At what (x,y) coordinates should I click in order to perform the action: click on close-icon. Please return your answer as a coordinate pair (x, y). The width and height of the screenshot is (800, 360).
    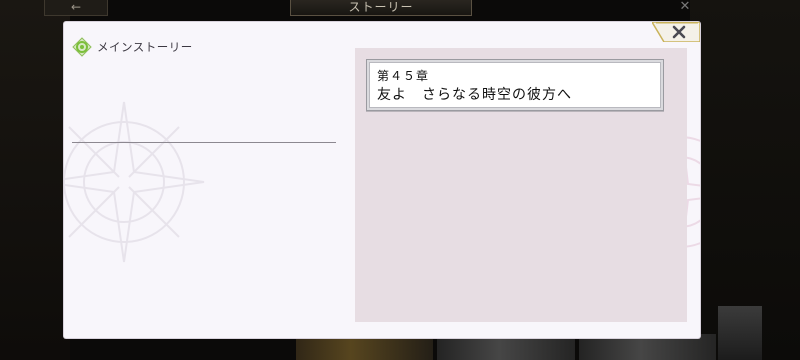
    Looking at the image, I should click on (676, 32).